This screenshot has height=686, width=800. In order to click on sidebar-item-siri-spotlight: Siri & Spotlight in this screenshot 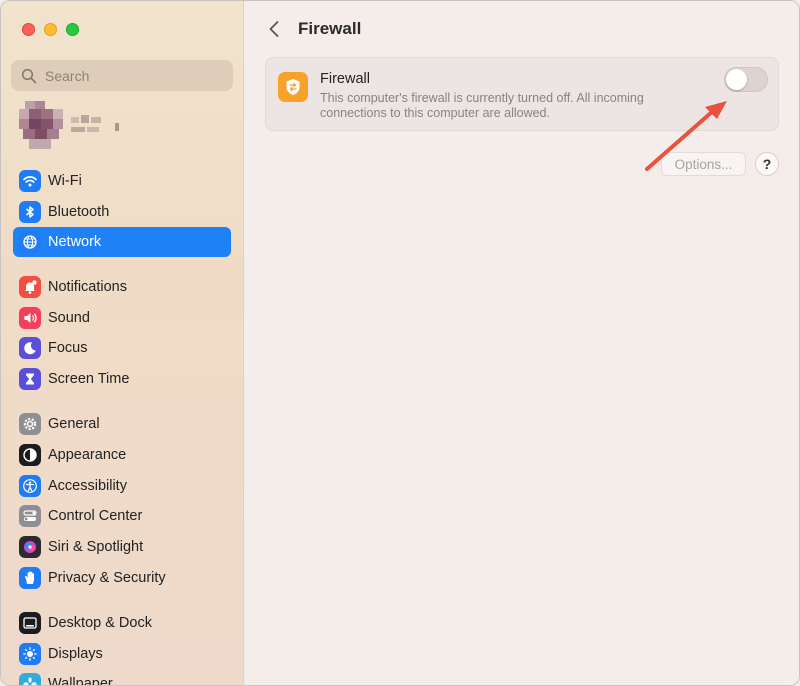, I will do `click(122, 547)`.